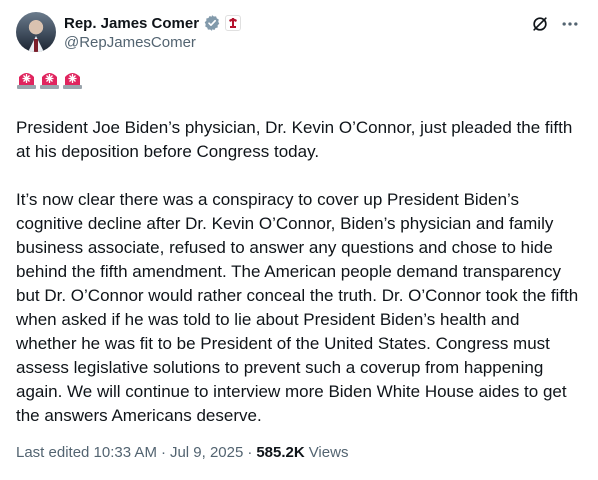 The width and height of the screenshot is (598, 480). I want to click on display-name: Rep. James Comer, so click(131, 23).